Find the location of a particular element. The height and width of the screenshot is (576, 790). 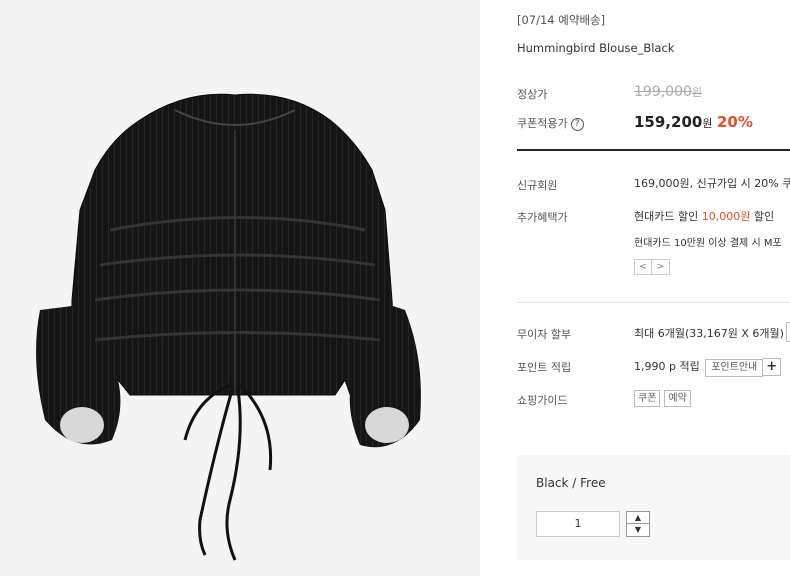

quantity-up-icon: ▲ is located at coordinates (638, 518).